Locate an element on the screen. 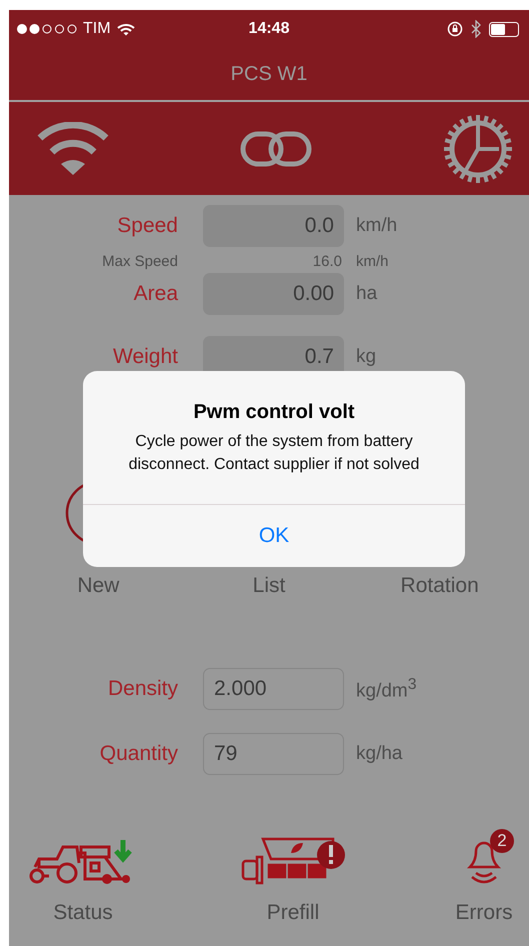 This screenshot has height=946, width=529. reading-label: Weight is located at coordinates (145, 357).